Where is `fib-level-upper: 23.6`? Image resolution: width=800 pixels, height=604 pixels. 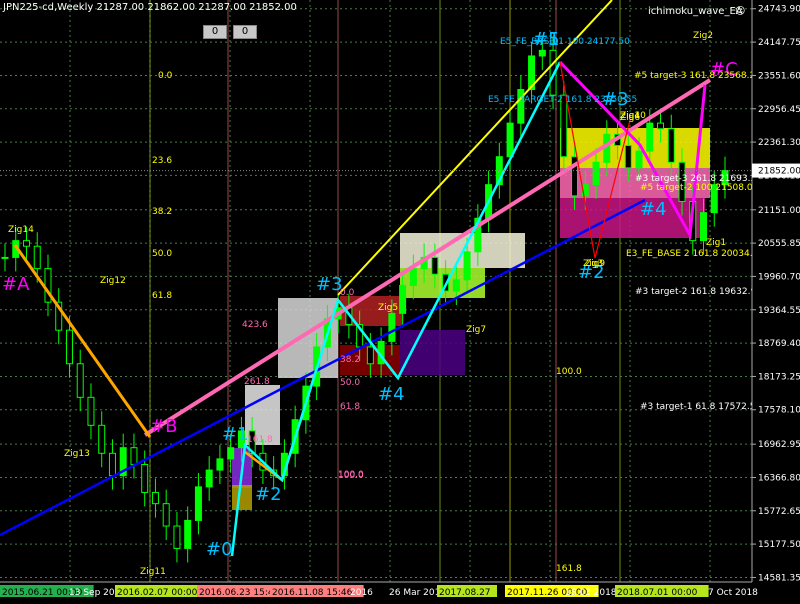 fib-level-upper: 23.6 is located at coordinates (162, 161).